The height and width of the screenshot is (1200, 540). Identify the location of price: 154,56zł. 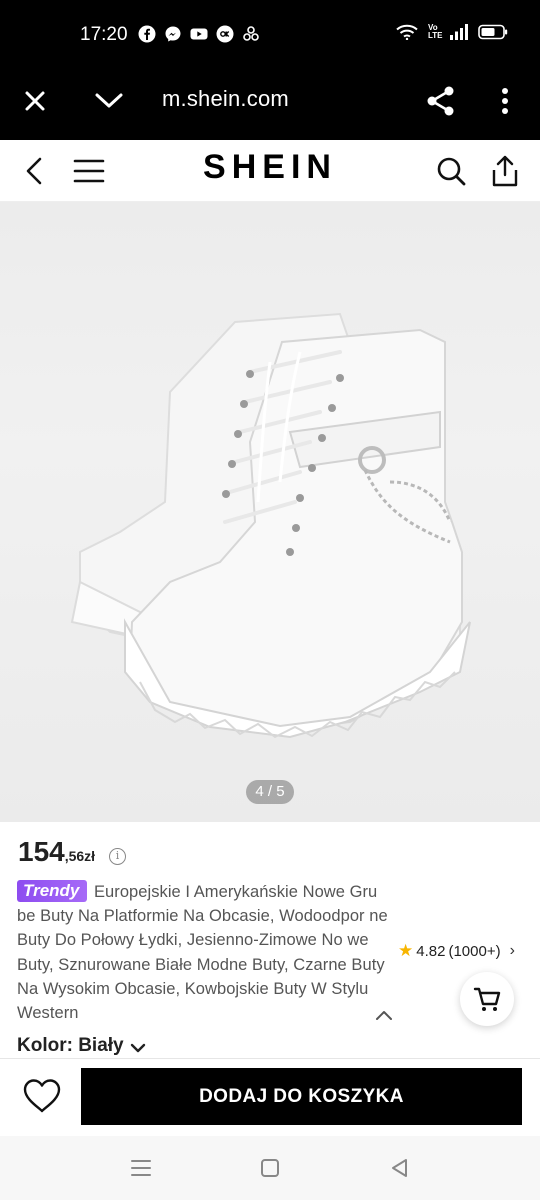
(56, 852).